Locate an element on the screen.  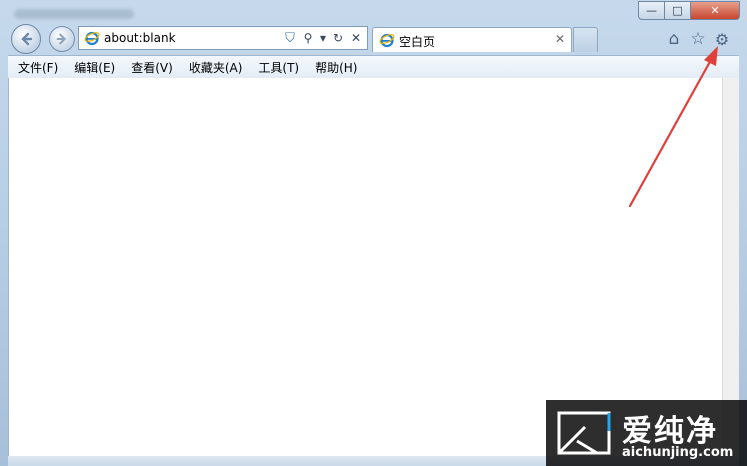
menu-favorites: 收藏夹(A) is located at coordinates (216, 67).